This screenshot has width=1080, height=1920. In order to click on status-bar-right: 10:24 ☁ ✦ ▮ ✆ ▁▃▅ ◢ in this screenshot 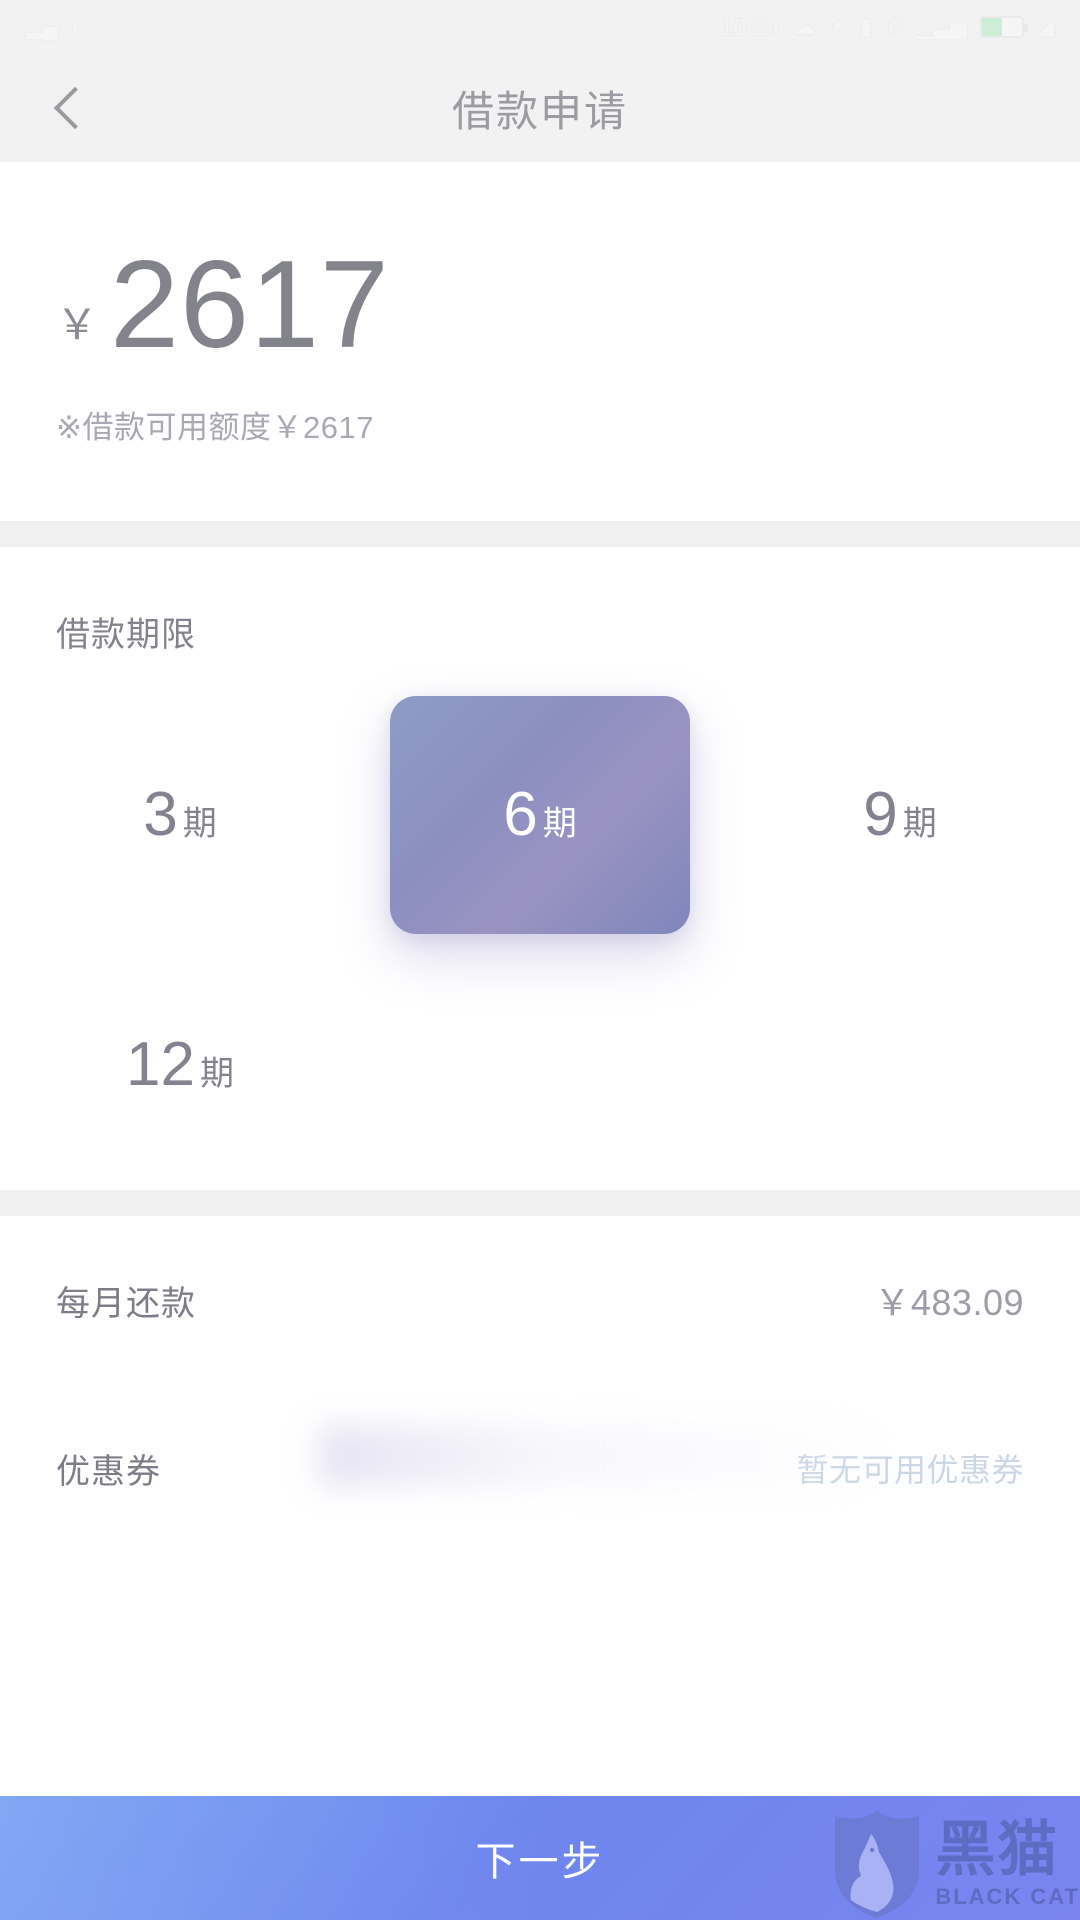, I will do `click(887, 27)`.